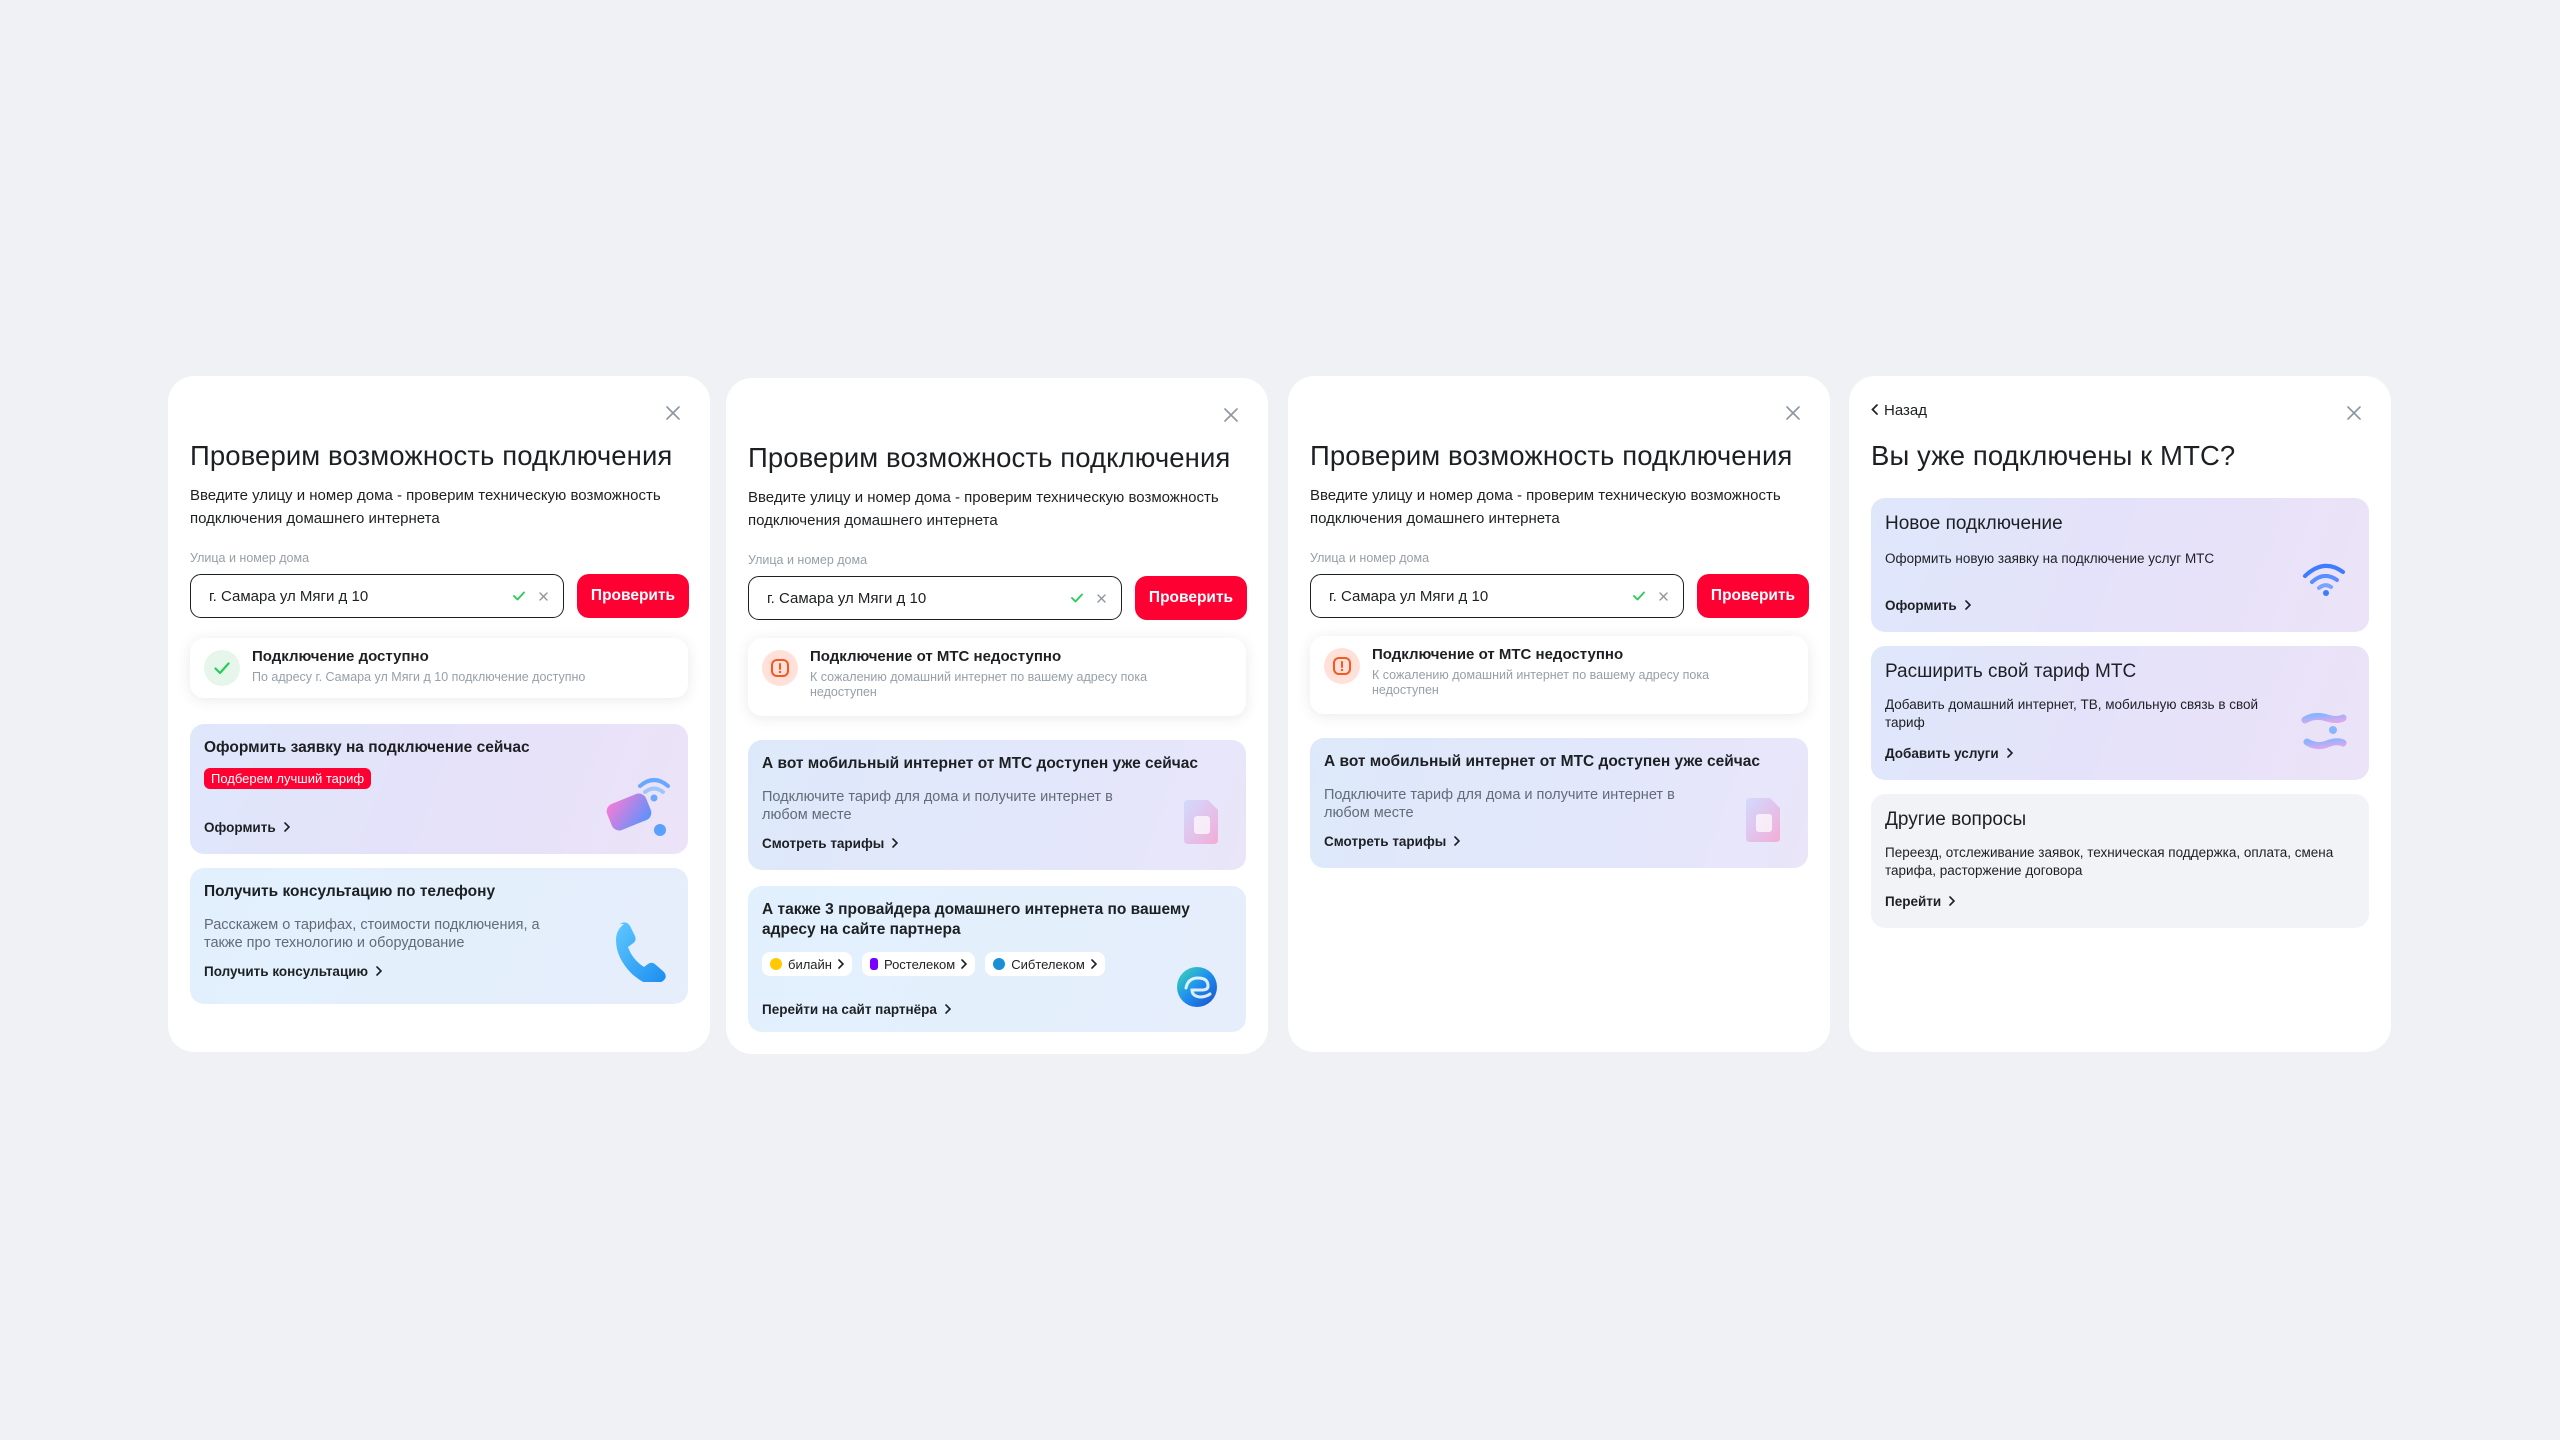  What do you see at coordinates (849, 1009) in the screenshot?
I see `partner-site-link-label: Перейти на сайт партнёра` at bounding box center [849, 1009].